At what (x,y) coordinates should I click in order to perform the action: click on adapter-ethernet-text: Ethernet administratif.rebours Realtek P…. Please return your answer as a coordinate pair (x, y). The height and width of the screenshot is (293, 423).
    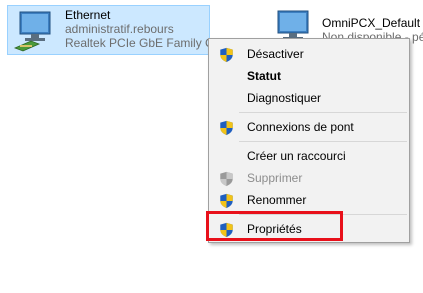
    Looking at the image, I should click on (138, 29).